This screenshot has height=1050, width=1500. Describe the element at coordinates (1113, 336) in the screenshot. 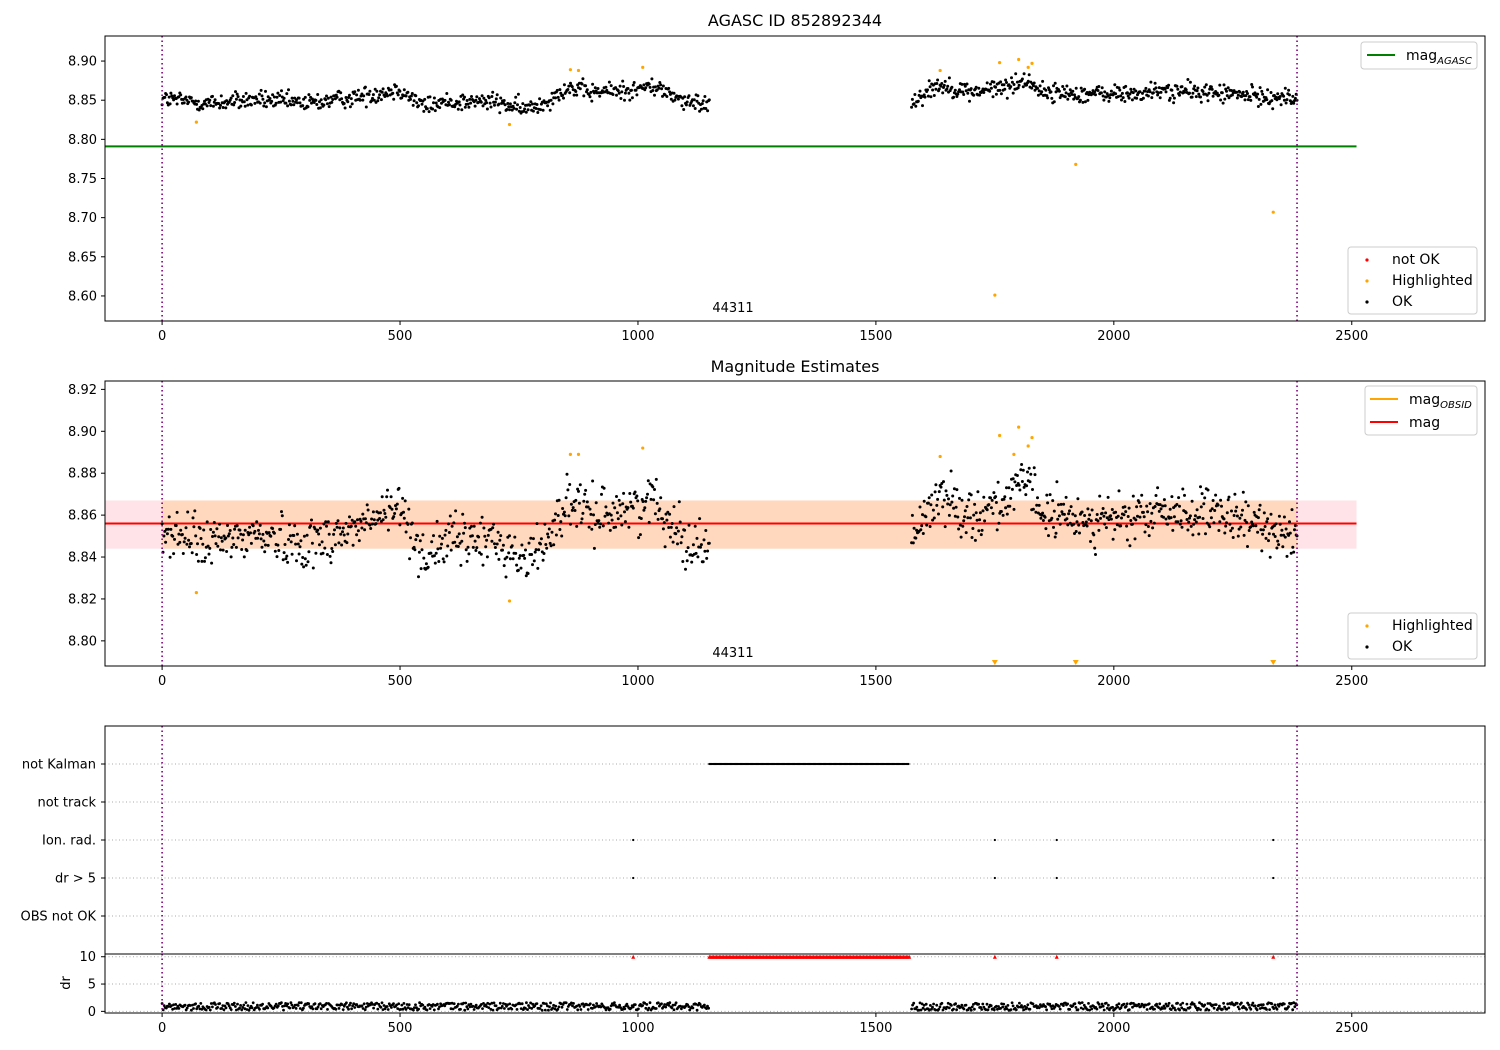

I see `x-tick-label: 2000` at that location.